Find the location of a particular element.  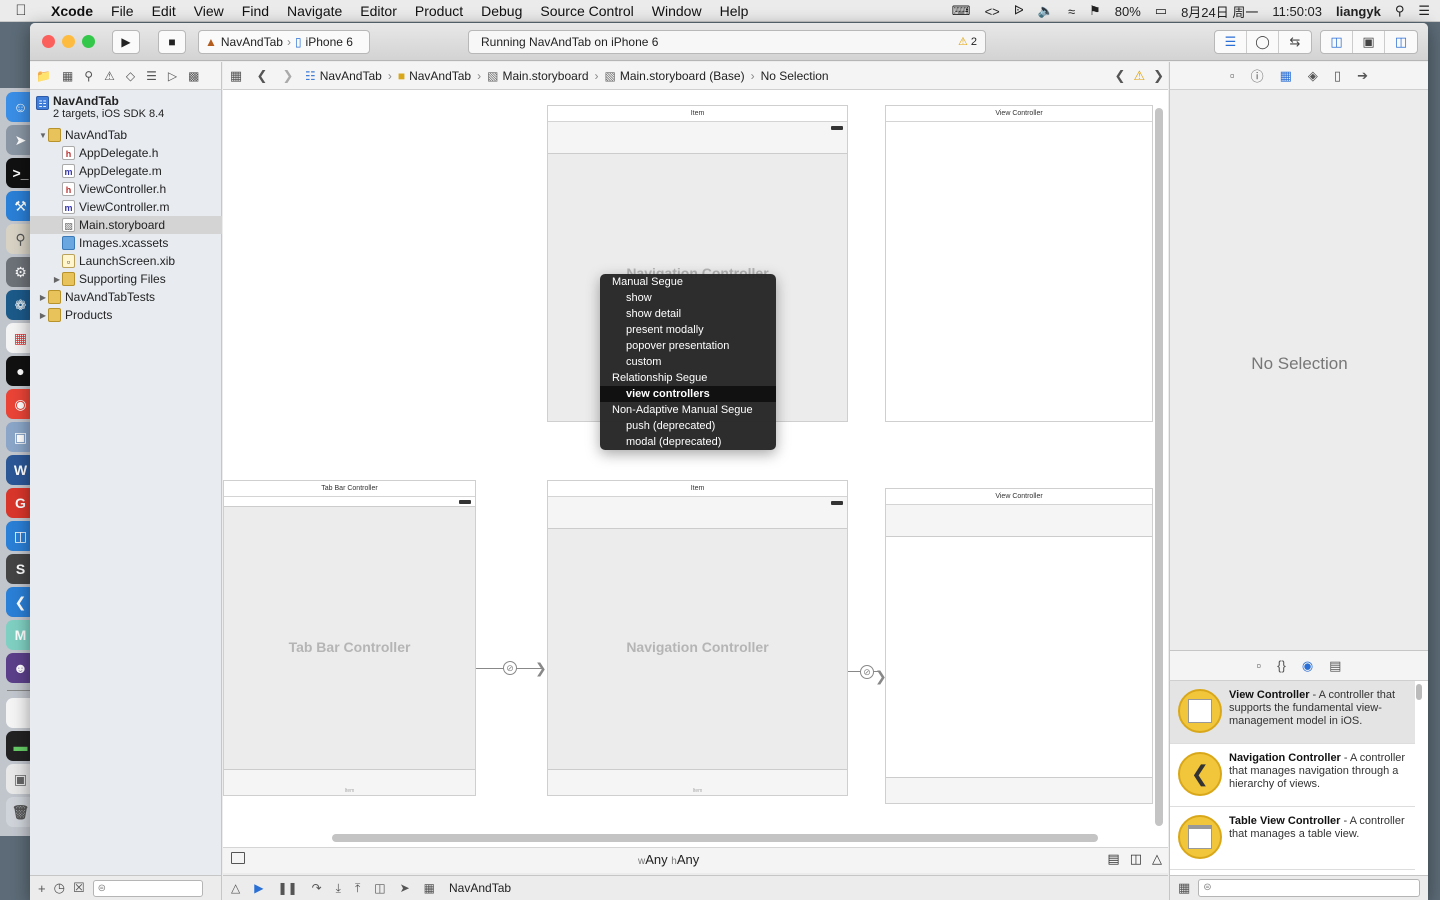

next-issue-icon: ❯ is located at coordinates (1158, 76).